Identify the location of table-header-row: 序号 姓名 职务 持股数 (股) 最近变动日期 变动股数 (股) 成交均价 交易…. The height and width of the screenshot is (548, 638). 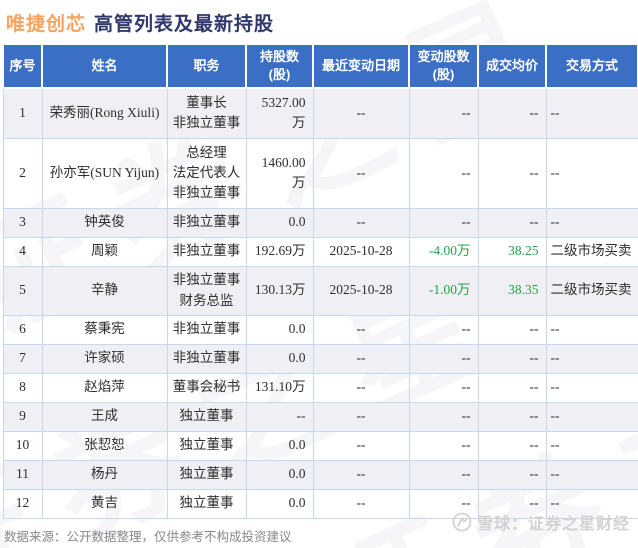
(320, 66).